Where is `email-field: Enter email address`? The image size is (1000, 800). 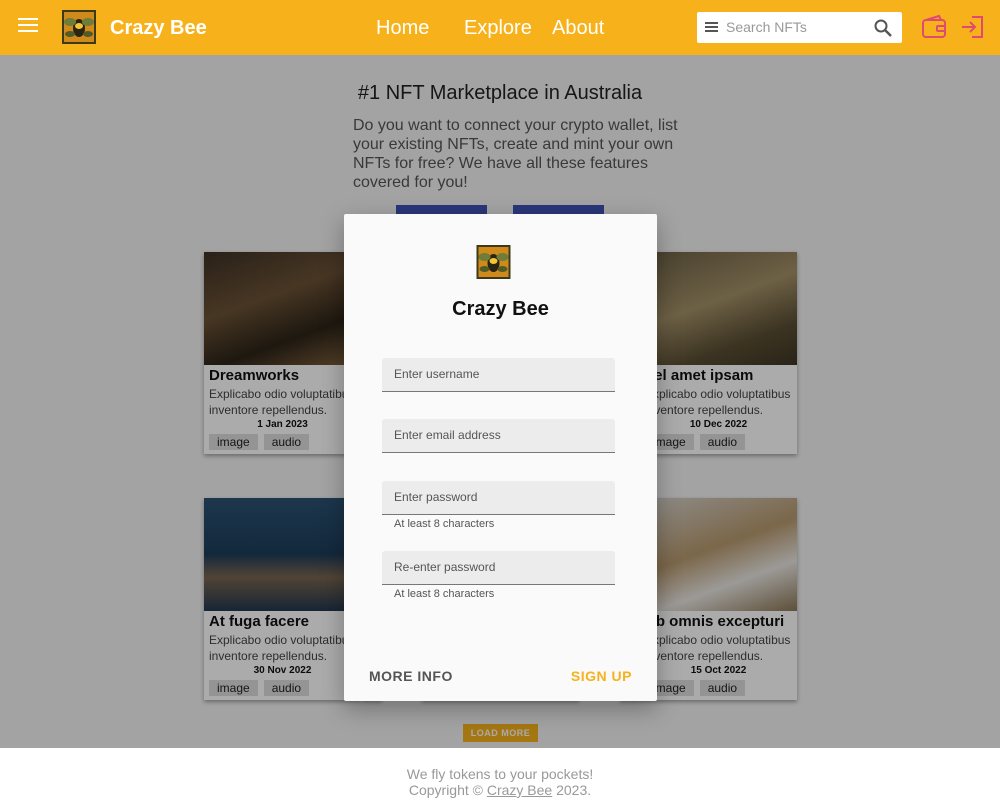
email-field: Enter email address is located at coordinates (498, 436).